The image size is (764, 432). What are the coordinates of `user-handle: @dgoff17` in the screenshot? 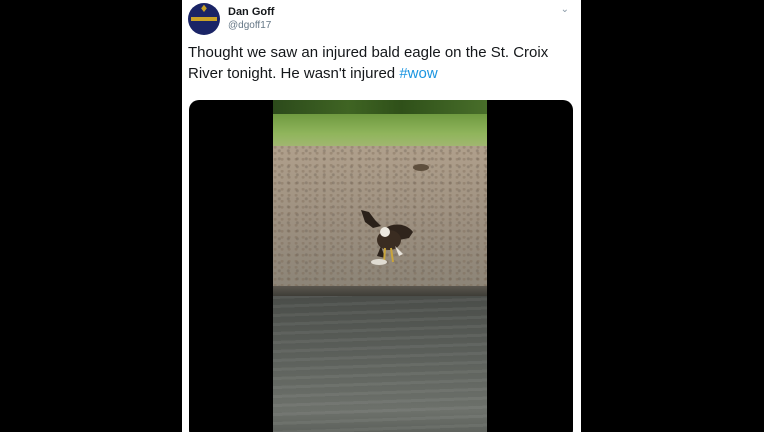 It's located at (249, 25).